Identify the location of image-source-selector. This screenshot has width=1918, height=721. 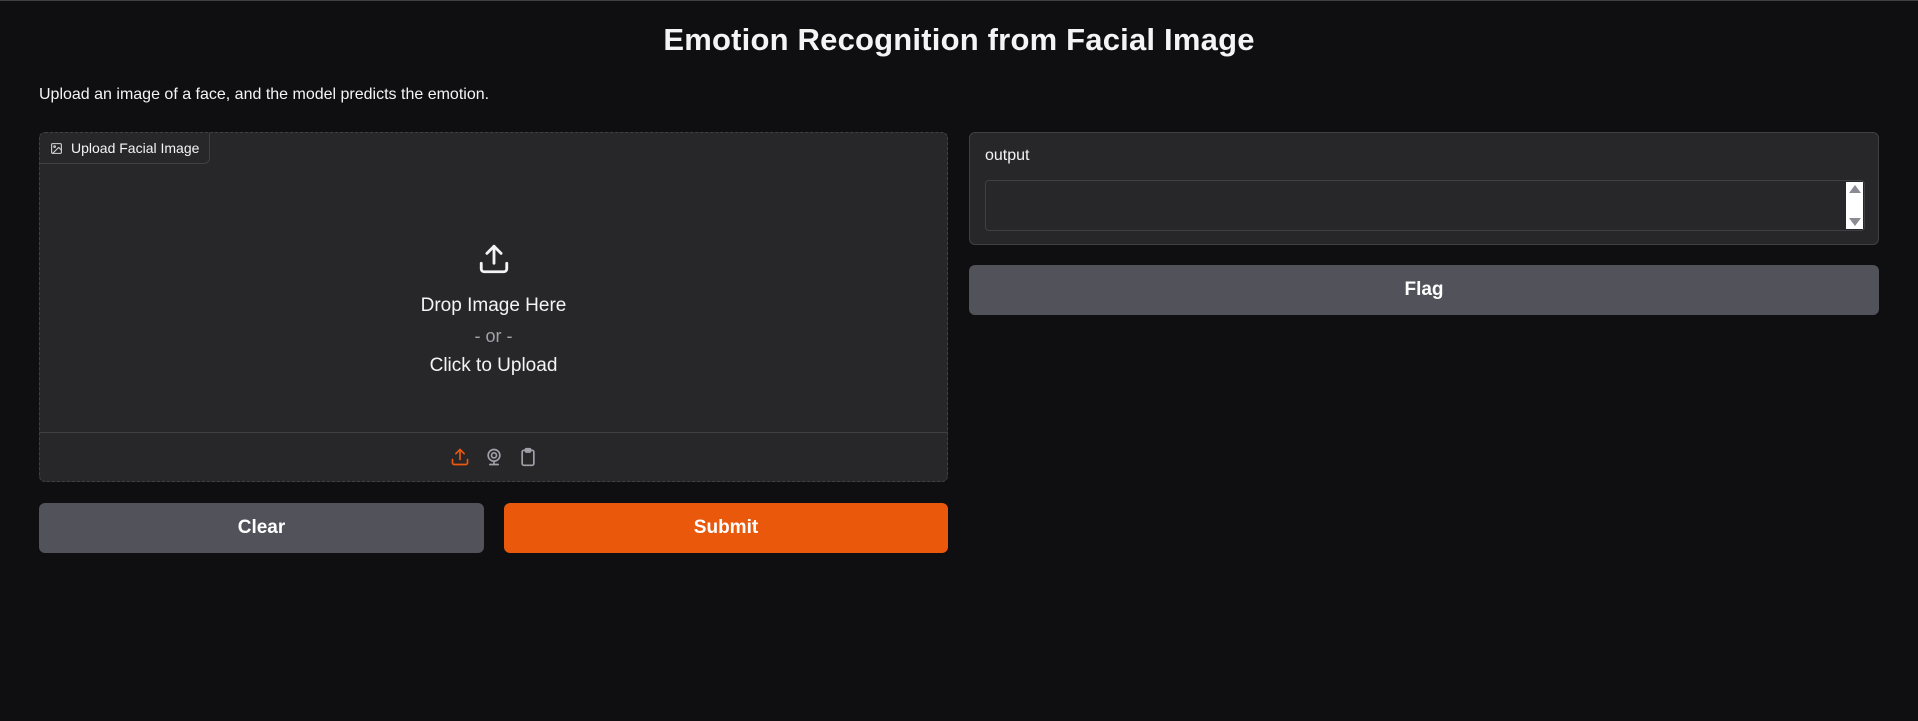
(493, 456).